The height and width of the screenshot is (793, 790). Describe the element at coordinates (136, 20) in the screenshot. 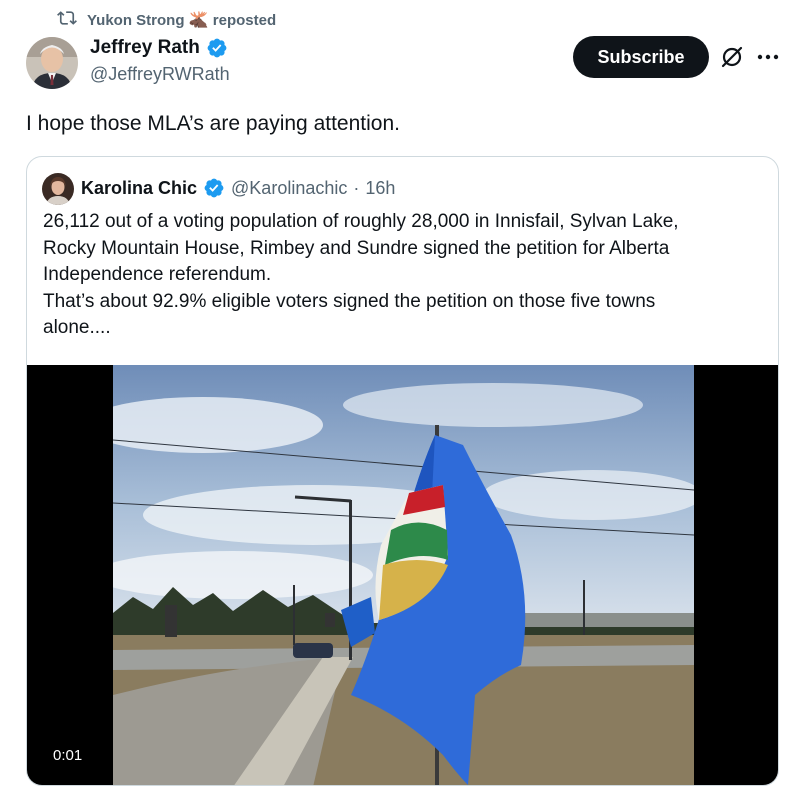

I see `reposter-name: Yukon Strong` at that location.